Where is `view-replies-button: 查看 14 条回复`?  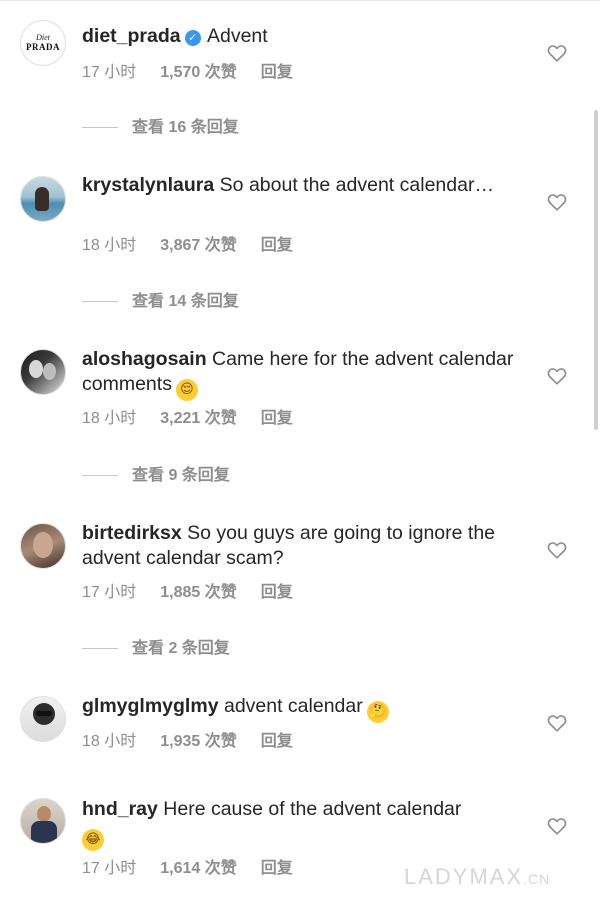
view-replies-button: 查看 14 条回复 is located at coordinates (160, 302).